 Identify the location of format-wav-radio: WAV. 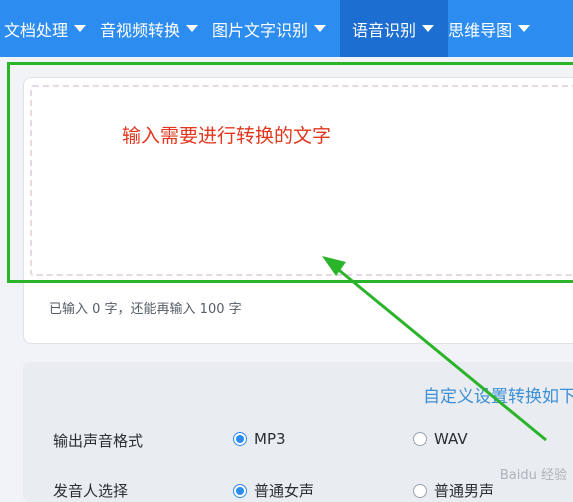
(440, 439).